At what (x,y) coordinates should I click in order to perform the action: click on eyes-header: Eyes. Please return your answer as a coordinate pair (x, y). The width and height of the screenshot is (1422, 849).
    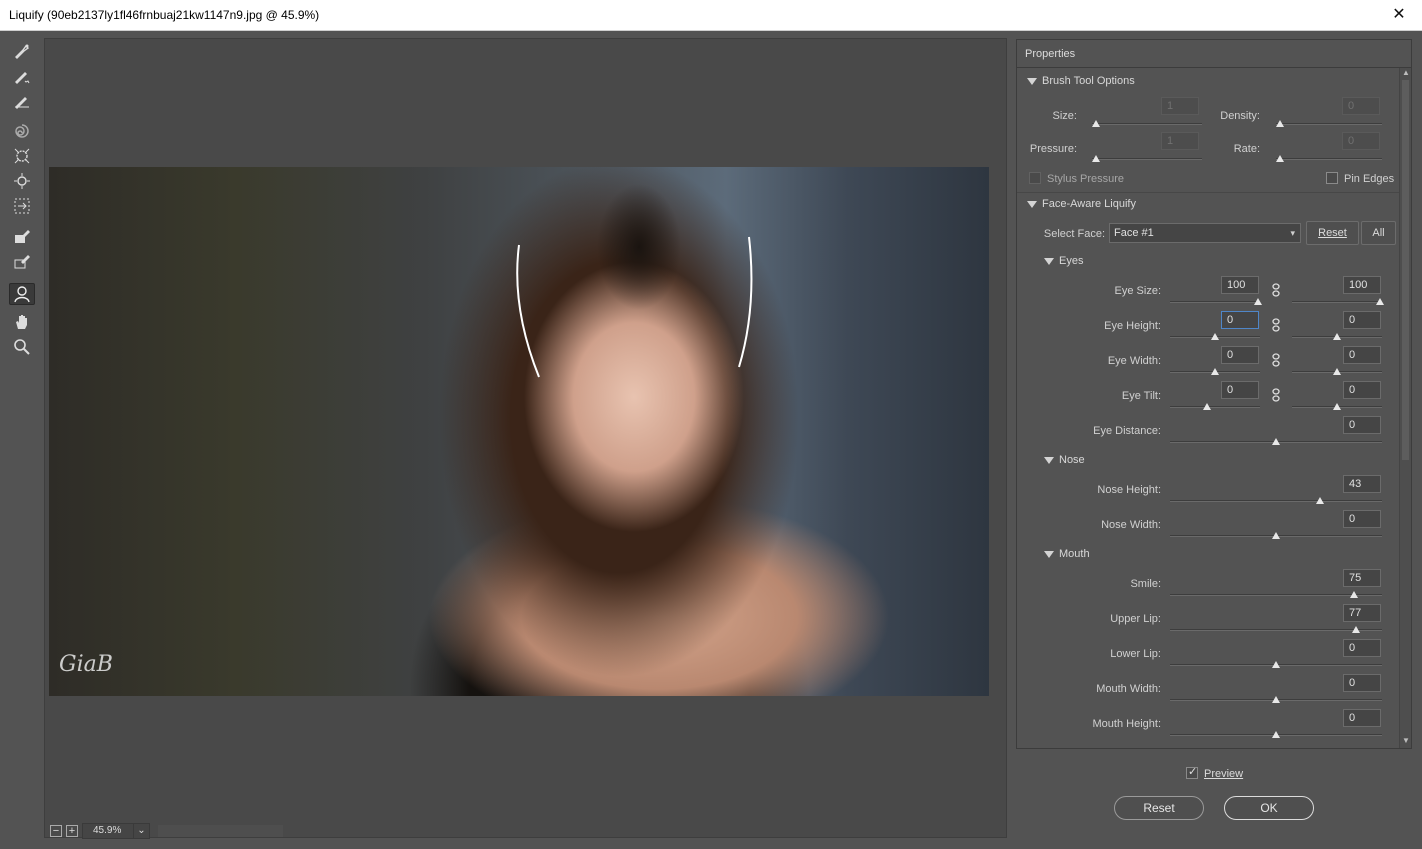
    Looking at the image, I should click on (1063, 261).